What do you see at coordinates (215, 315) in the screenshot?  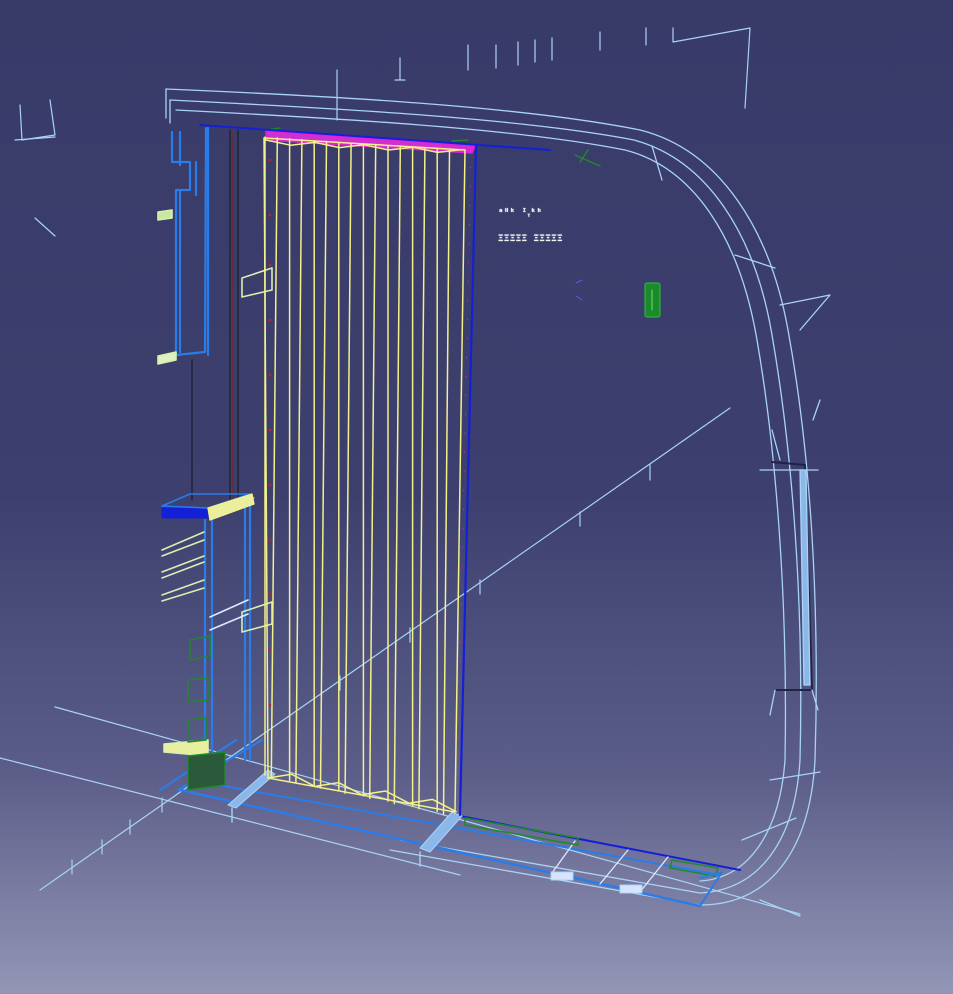 I see `side-bulkhead-thin` at bounding box center [215, 315].